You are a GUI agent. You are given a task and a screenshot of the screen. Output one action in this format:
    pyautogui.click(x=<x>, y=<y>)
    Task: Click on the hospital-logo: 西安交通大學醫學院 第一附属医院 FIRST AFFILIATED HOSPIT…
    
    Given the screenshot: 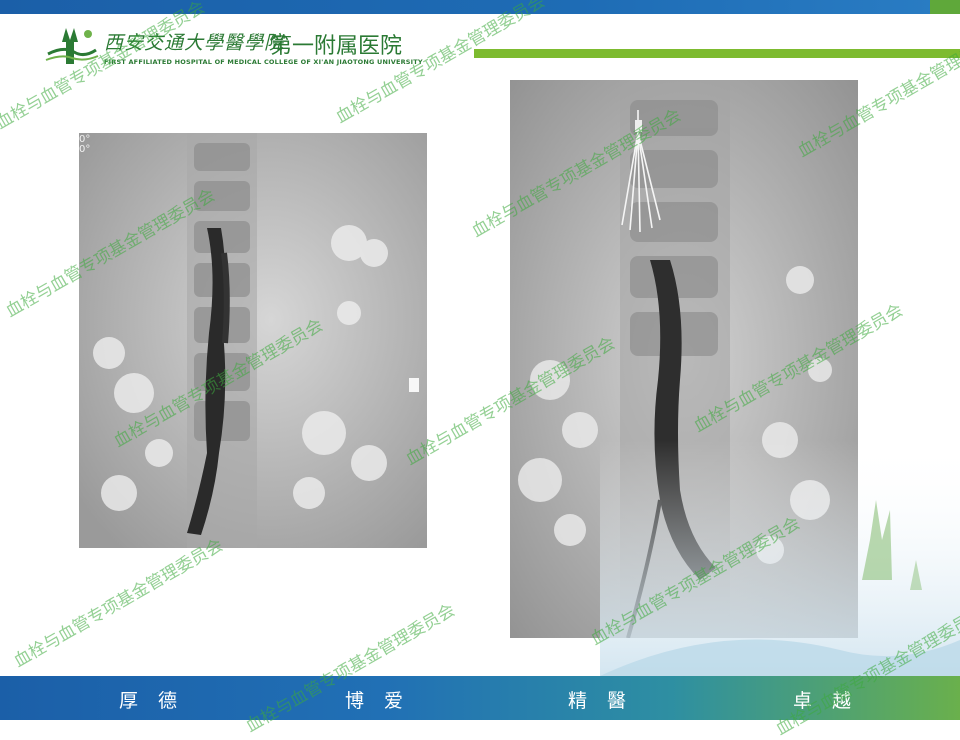 What is the action you would take?
    pyautogui.click(x=244, y=49)
    